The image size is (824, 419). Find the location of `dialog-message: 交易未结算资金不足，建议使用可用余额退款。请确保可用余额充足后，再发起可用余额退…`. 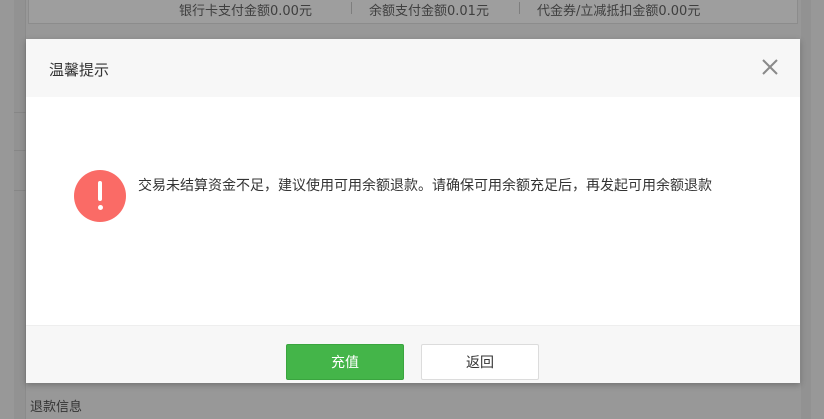

dialog-message: 交易未结算资金不足，建议使用可用余额退款。请确保可用余额充足后，再发起可用余额退… is located at coordinates (425, 186).